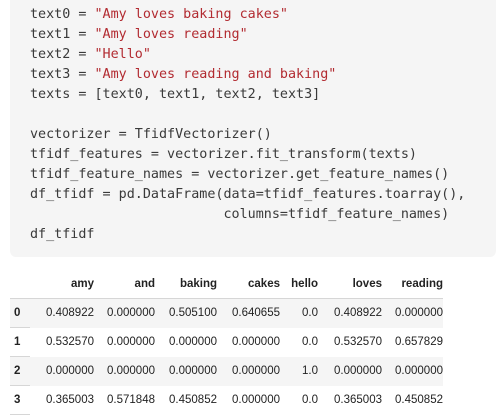 The height and width of the screenshot is (419, 496). Describe the element at coordinates (186, 284) in the screenshot. I see `column-header: baking` at that location.